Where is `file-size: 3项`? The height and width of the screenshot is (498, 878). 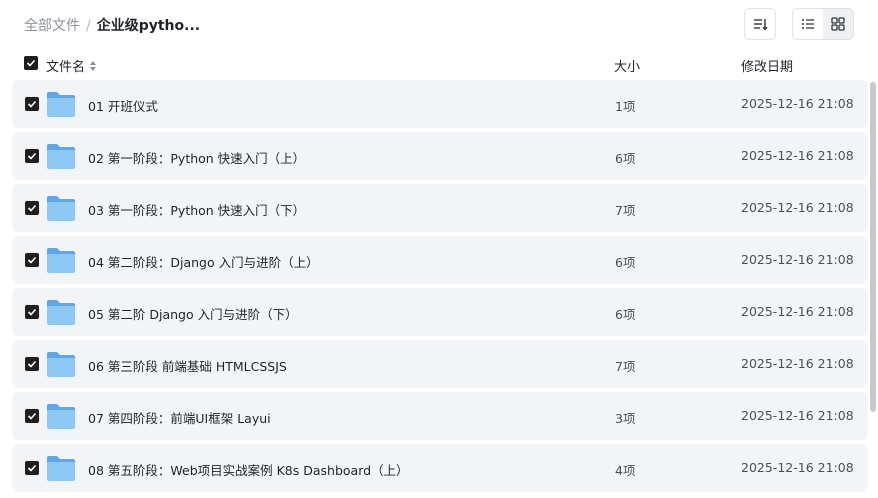
file-size: 3项 is located at coordinates (625, 418).